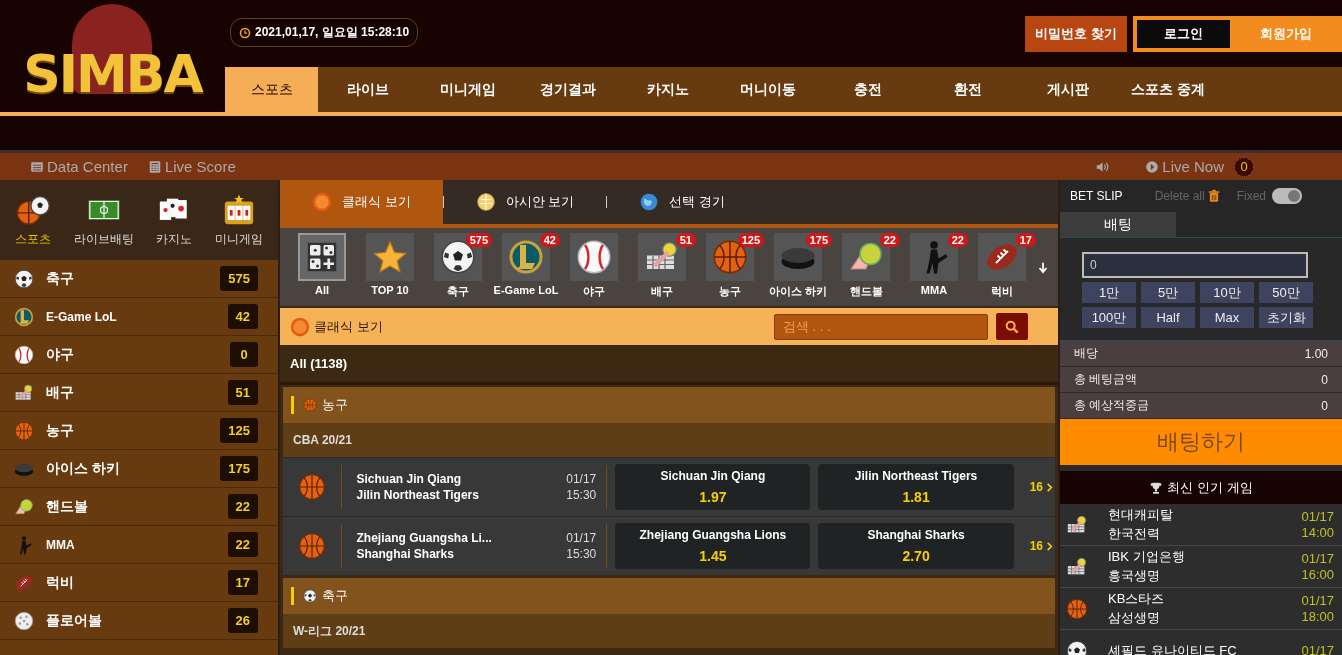 Image resolution: width=1342 pixels, height=655 pixels. I want to click on sport-menu-item: 배구 51, so click(139, 393).